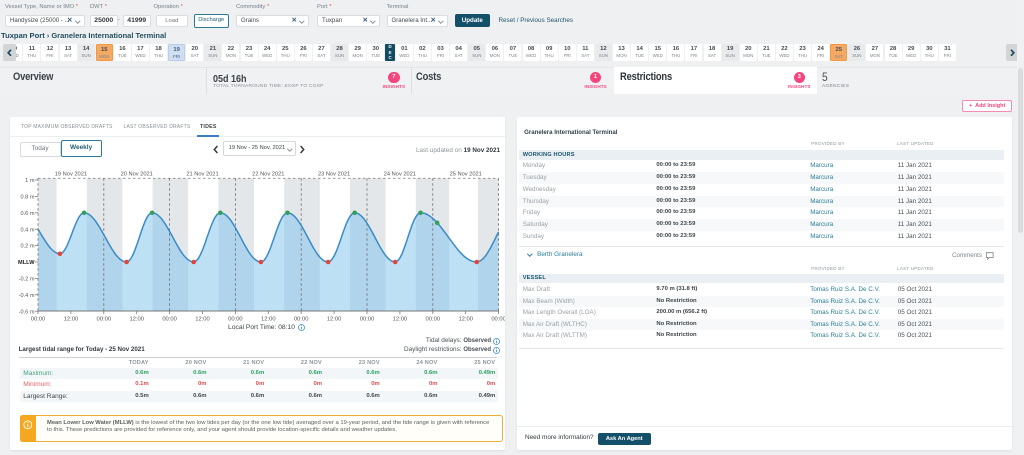  What do you see at coordinates (30, 181) in the screenshot?
I see `svg-text: 1 m` at bounding box center [30, 181].